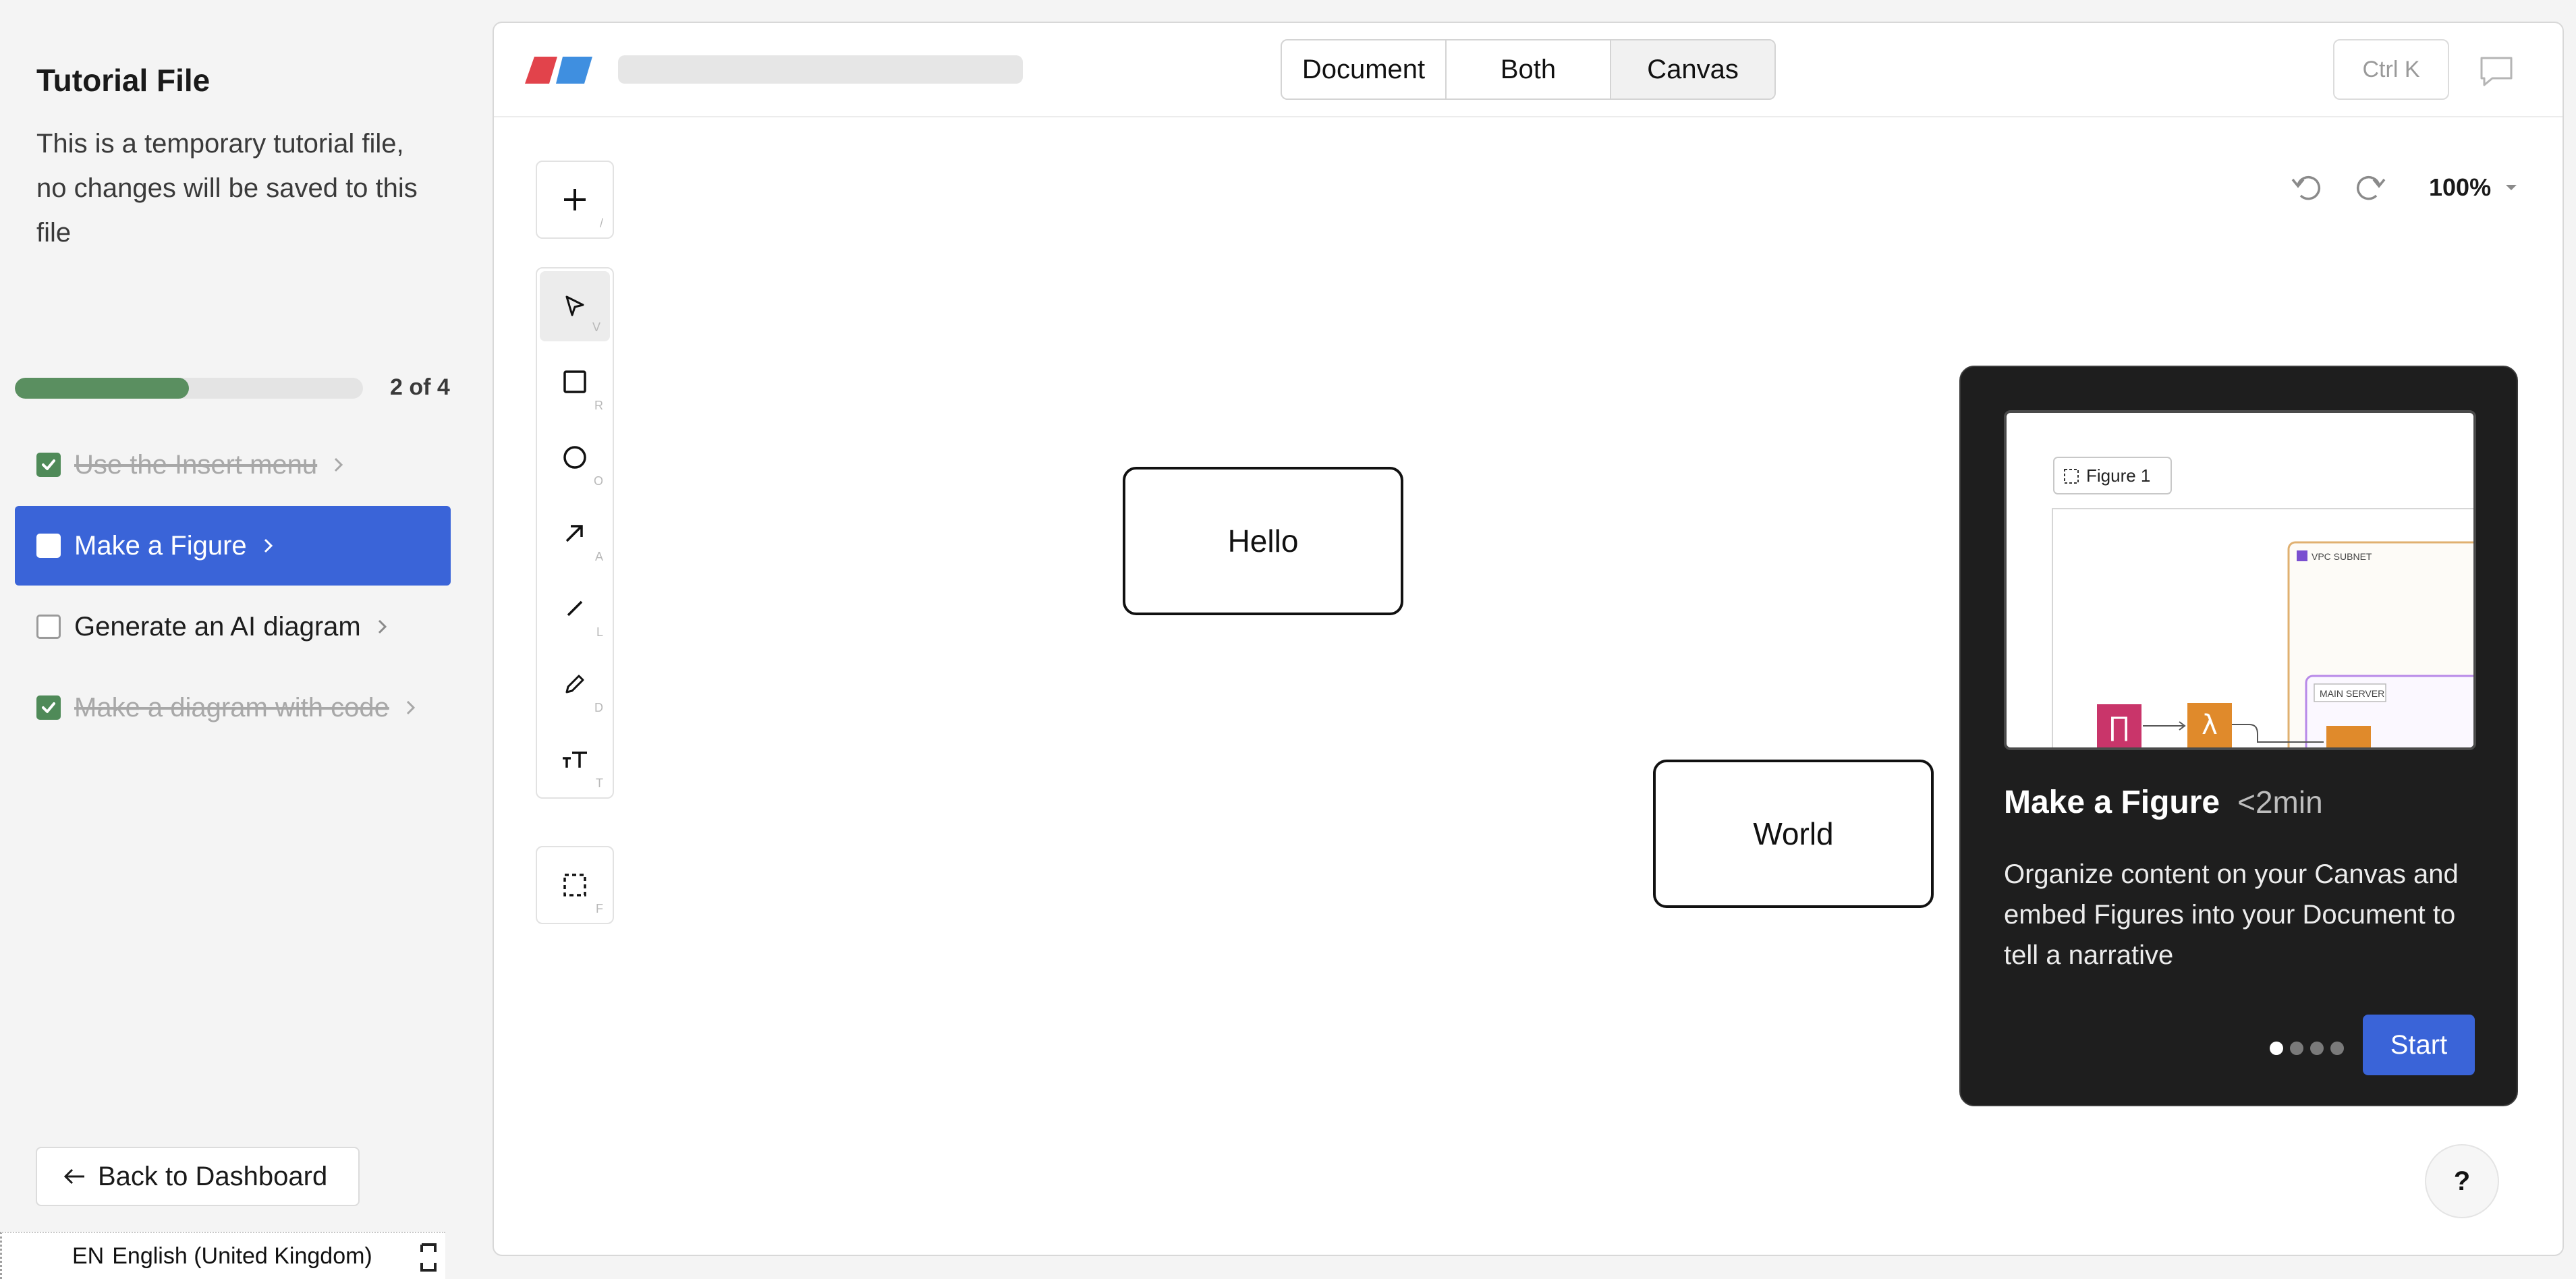 Image resolution: width=2576 pixels, height=1279 pixels. I want to click on text-tool: T, so click(575, 759).